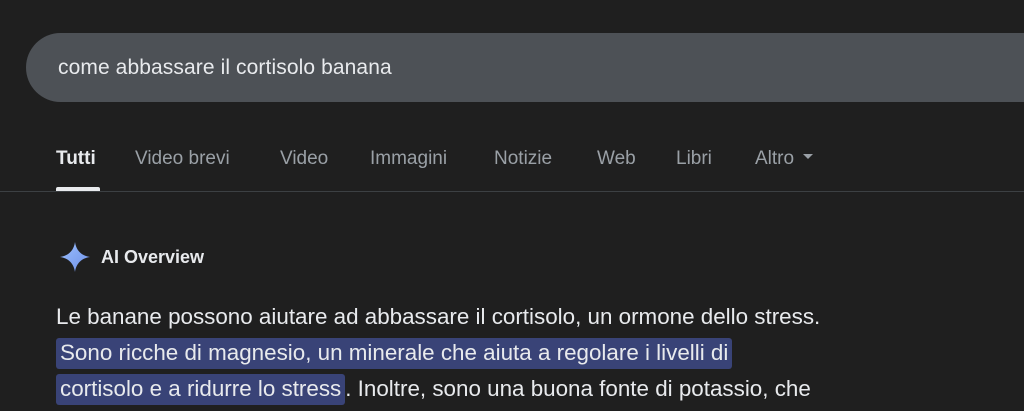 Image resolution: width=1024 pixels, height=411 pixels. What do you see at coordinates (153, 256) in the screenshot?
I see `ai-overview-title: AI Overview` at bounding box center [153, 256].